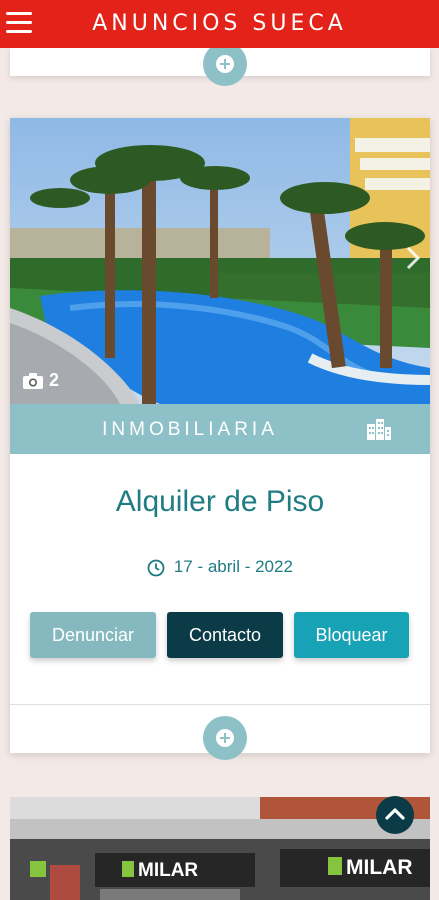 This screenshot has height=900, width=439. What do you see at coordinates (379, 431) in the screenshot?
I see `buildings-icon` at bounding box center [379, 431].